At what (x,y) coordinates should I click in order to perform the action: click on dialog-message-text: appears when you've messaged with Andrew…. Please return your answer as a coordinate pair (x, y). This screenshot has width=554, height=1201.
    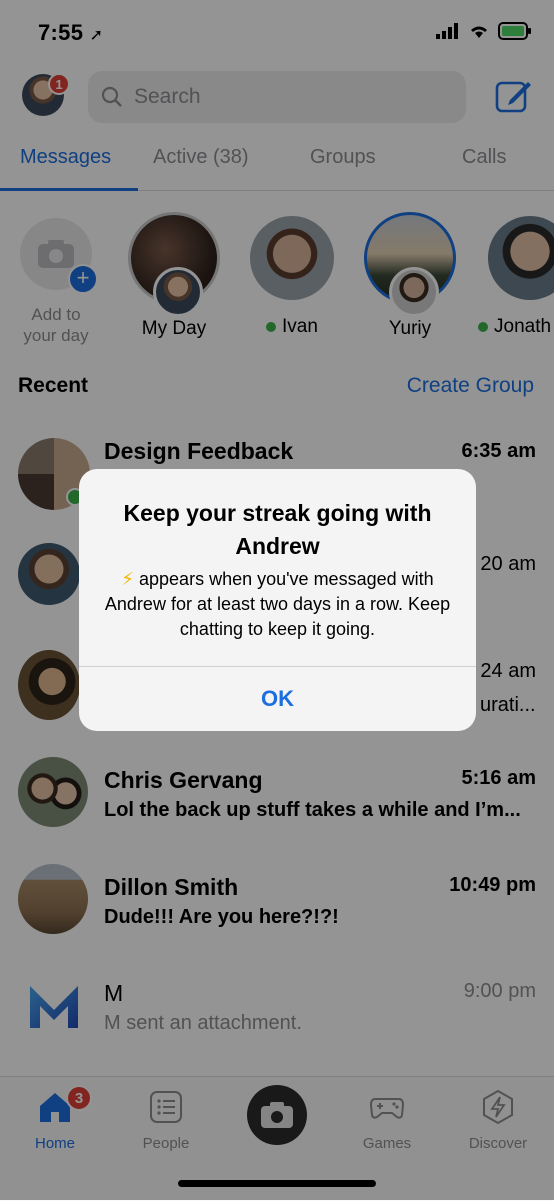
    Looking at the image, I should click on (277, 604).